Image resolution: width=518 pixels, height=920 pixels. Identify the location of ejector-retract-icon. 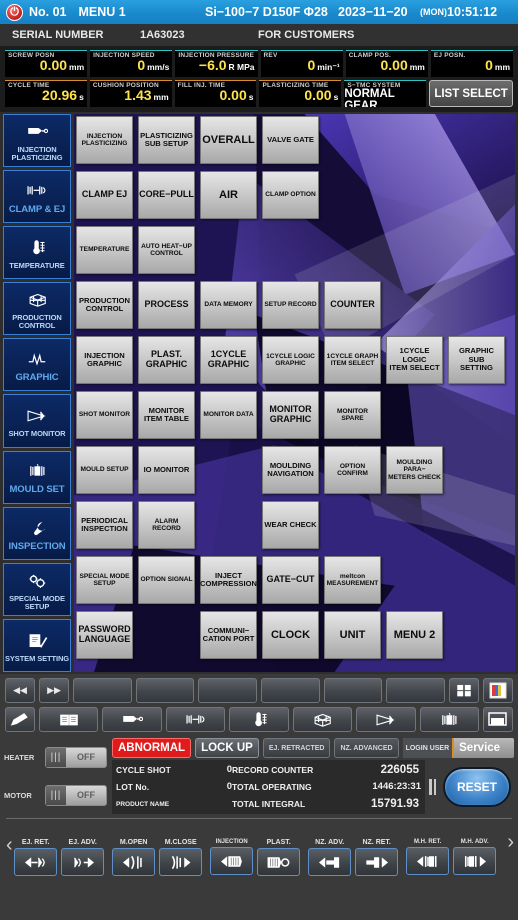
(36, 862).